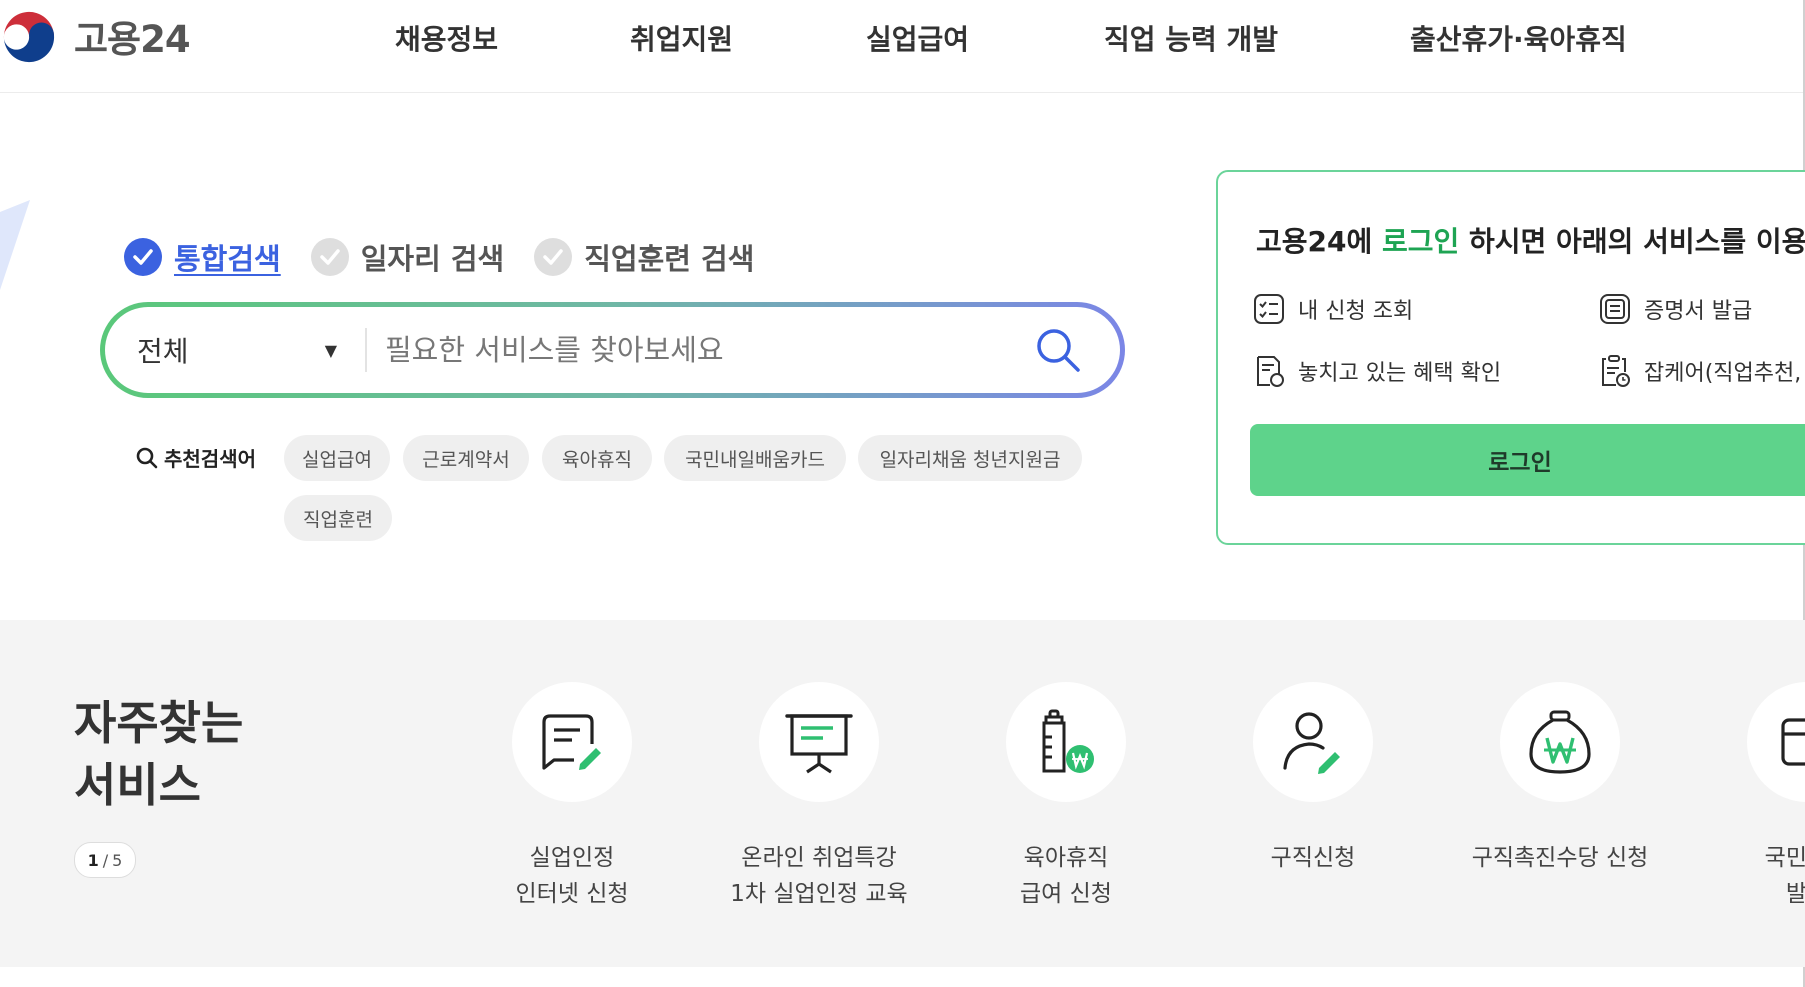  Describe the element at coordinates (432, 259) in the screenshot. I see `tab-label: 일자리 검색` at that location.